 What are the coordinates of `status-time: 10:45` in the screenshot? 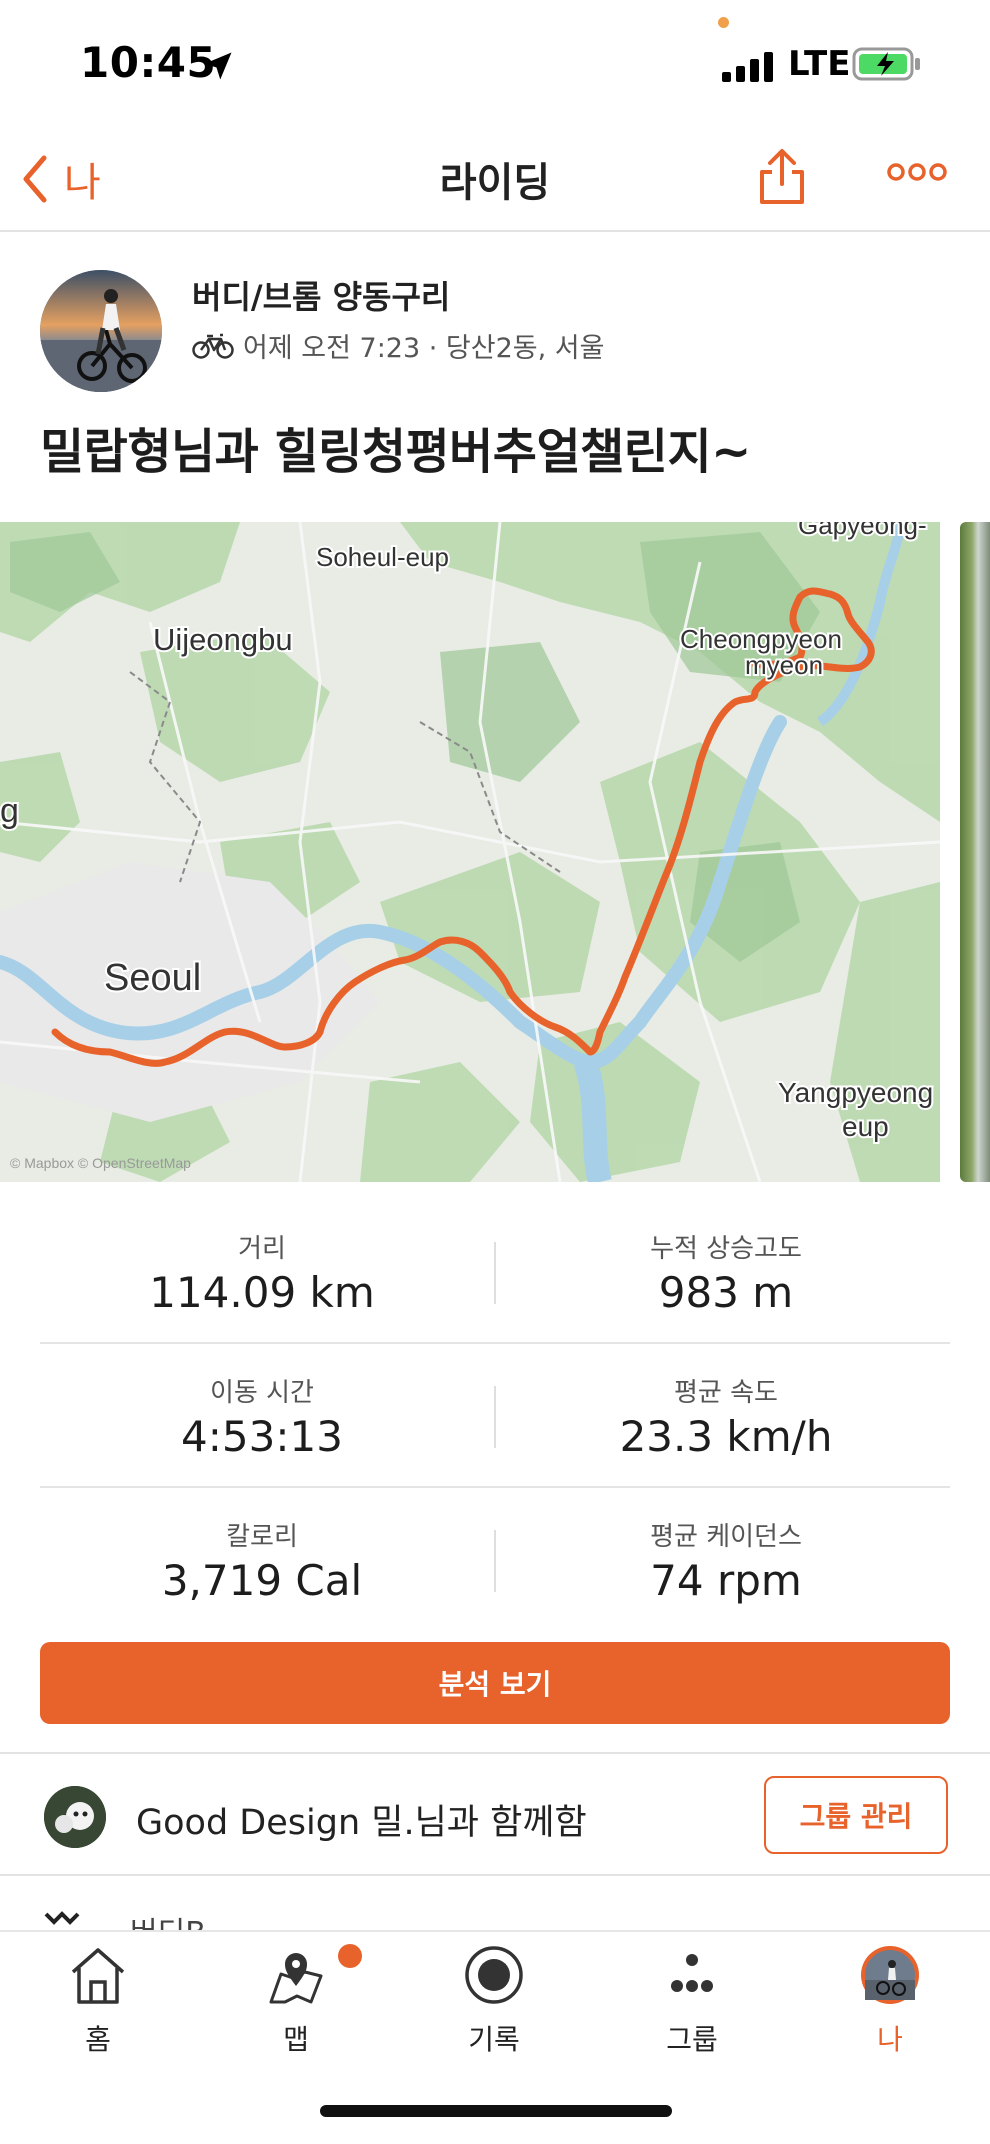 It's located at (148, 62).